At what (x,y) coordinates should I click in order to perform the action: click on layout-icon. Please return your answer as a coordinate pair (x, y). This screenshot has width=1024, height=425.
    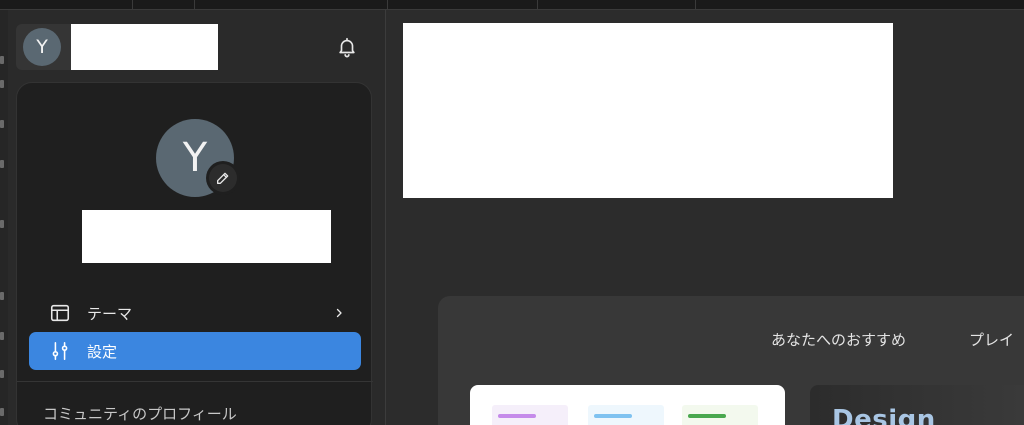
    Looking at the image, I should click on (60, 313).